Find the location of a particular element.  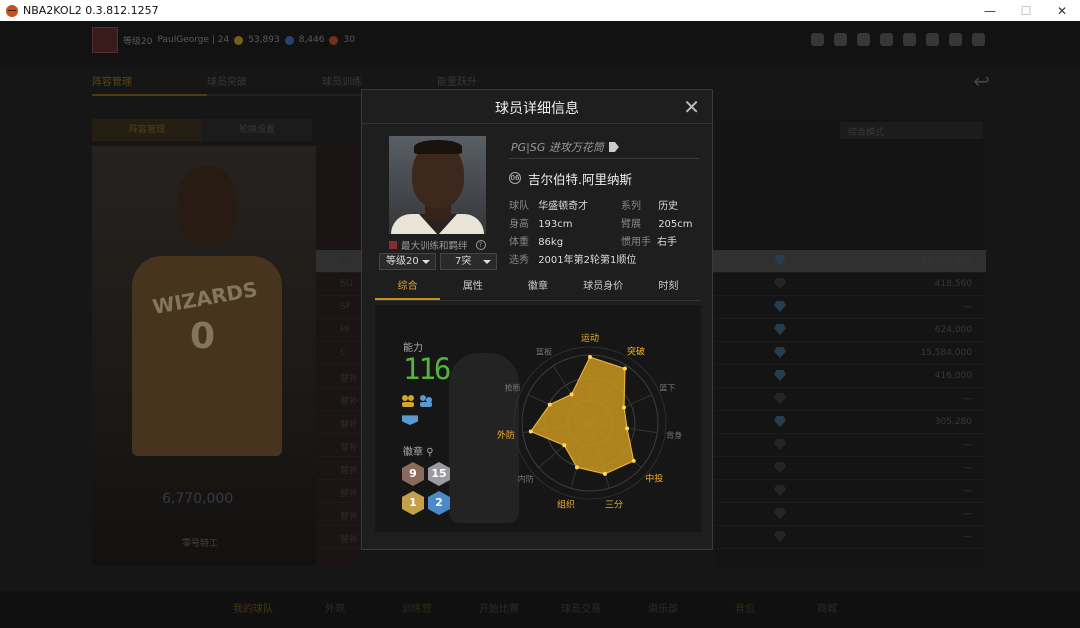

radar-value-area is located at coordinates (582, 415).